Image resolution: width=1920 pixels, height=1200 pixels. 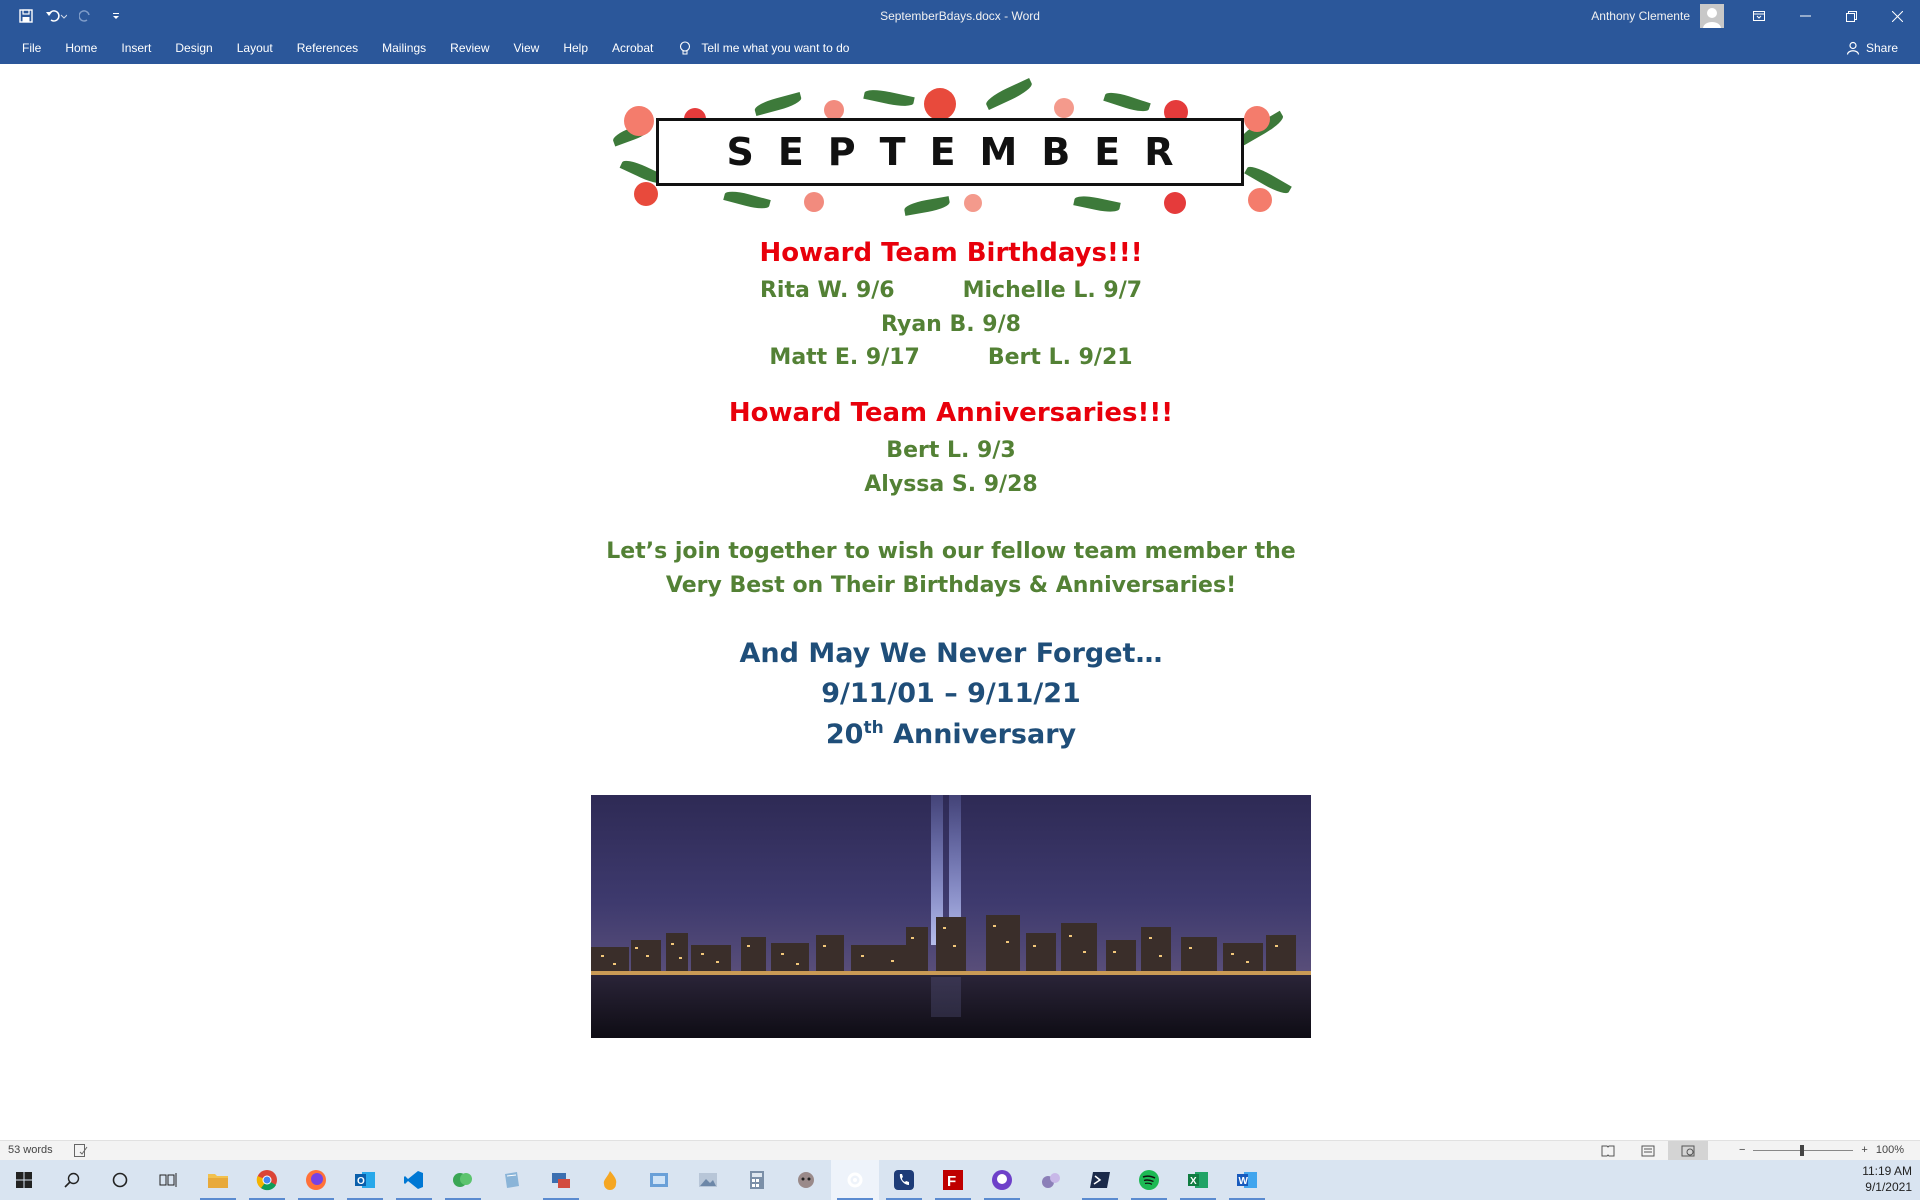 What do you see at coordinates (904, 1180) in the screenshot?
I see `phone-app-icon` at bounding box center [904, 1180].